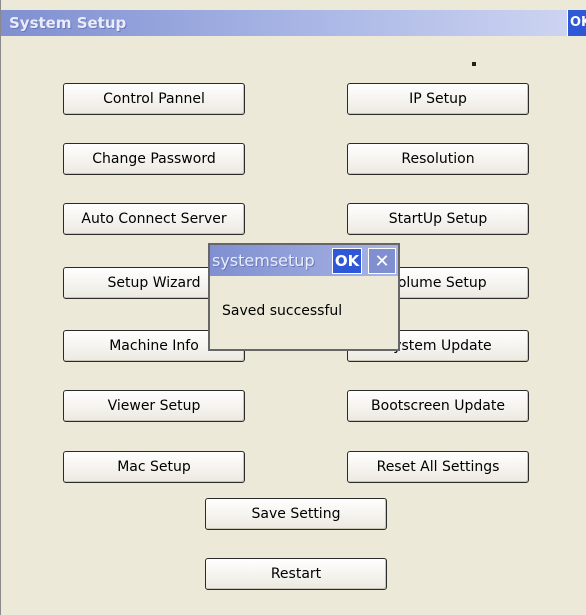  I want to click on viewer-setup-button: Viewer Setup, so click(154, 406).